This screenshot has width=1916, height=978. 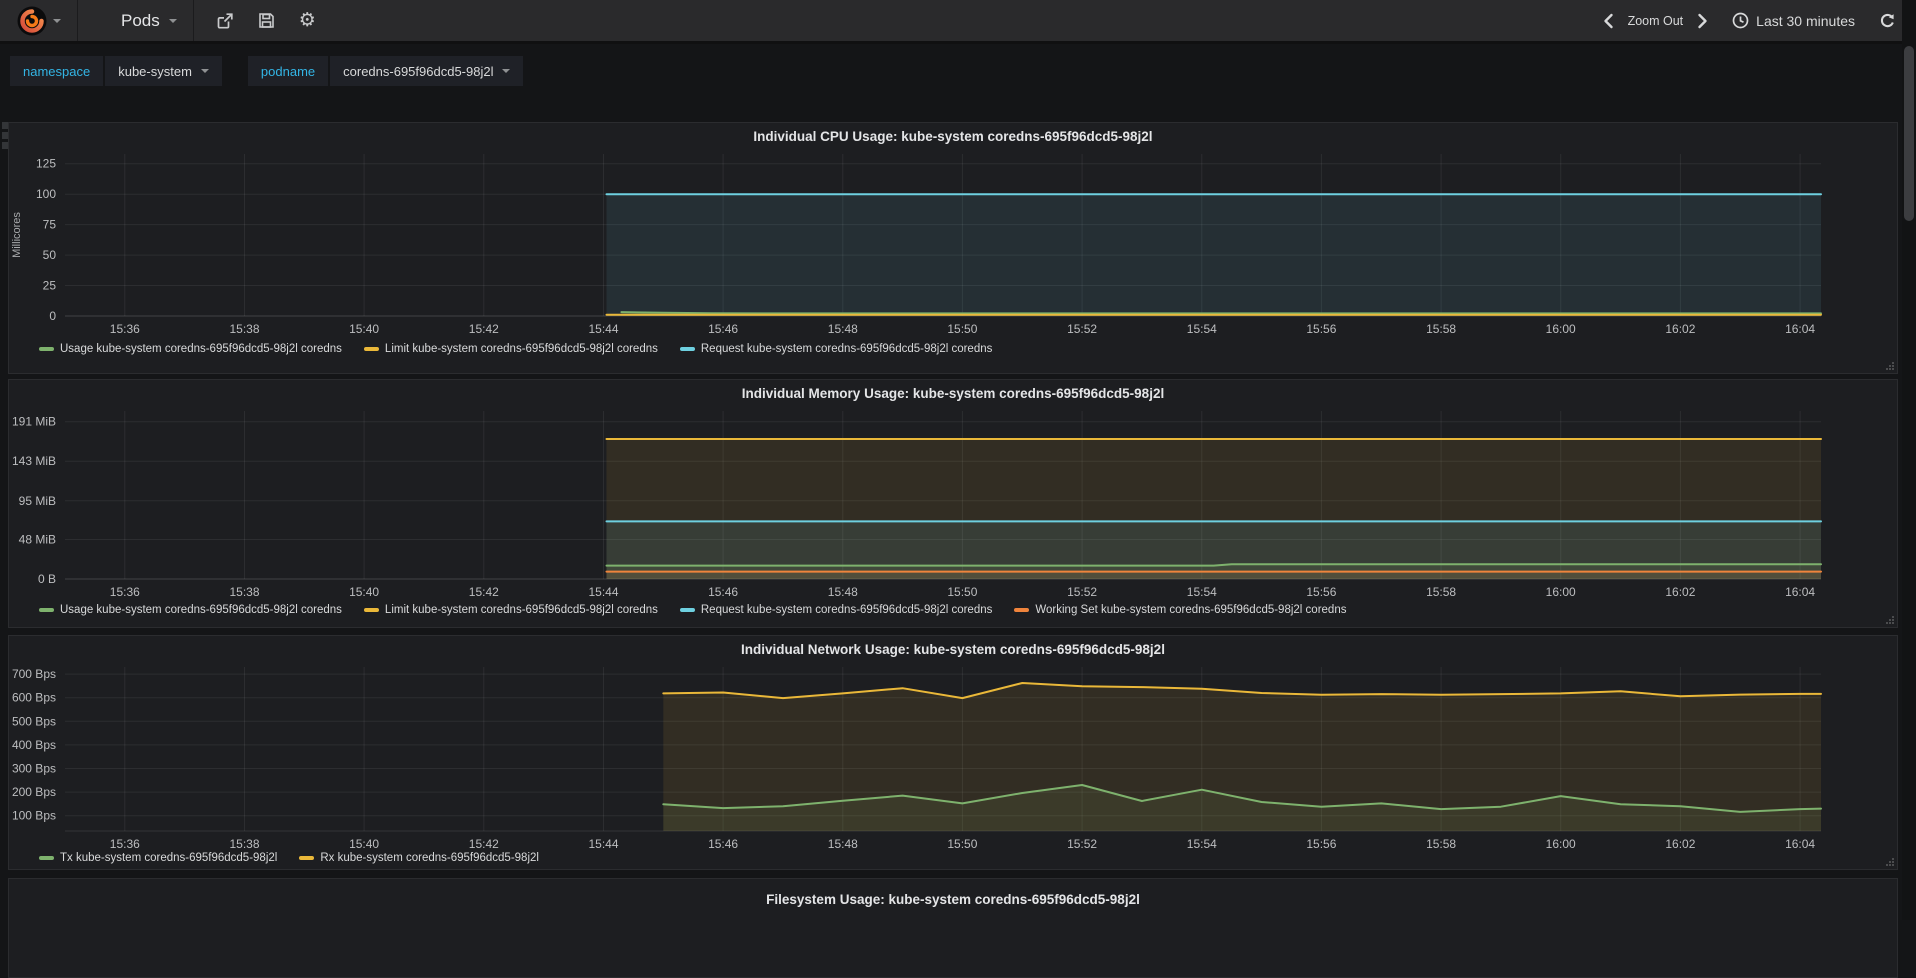 What do you see at coordinates (140, 20) in the screenshot?
I see `dashboard-title: Pods` at bounding box center [140, 20].